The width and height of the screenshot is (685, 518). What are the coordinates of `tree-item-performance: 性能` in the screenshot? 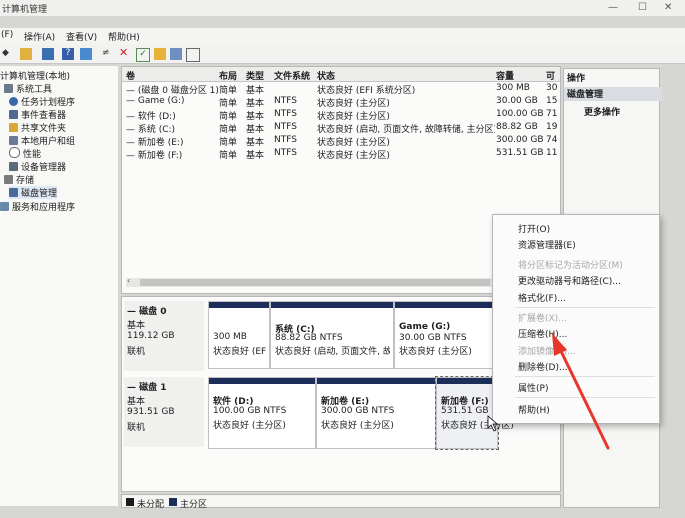 It's located at (25, 153).